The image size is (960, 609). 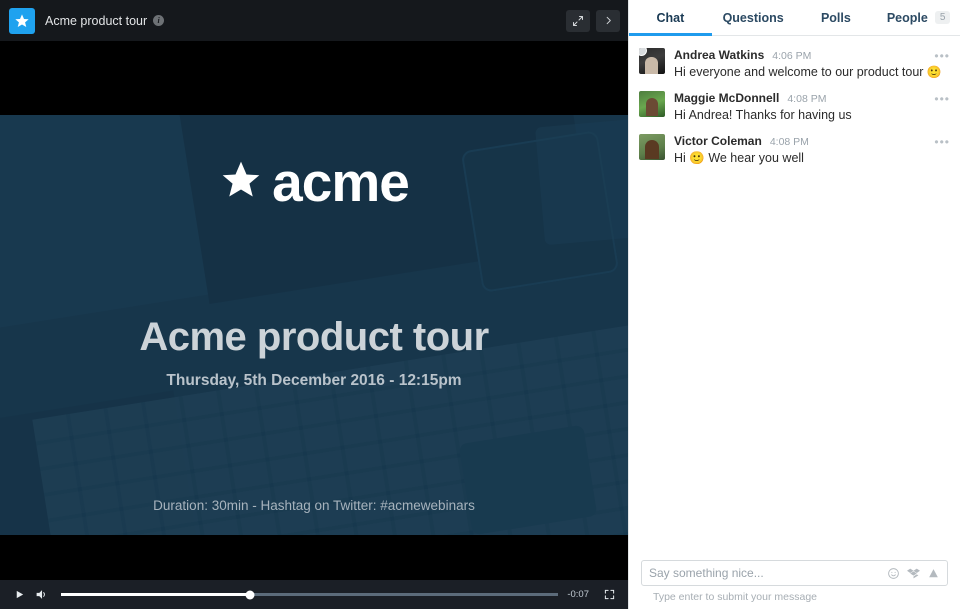 What do you see at coordinates (314, 20) in the screenshot?
I see `stage-topbar: Acme product tour i` at bounding box center [314, 20].